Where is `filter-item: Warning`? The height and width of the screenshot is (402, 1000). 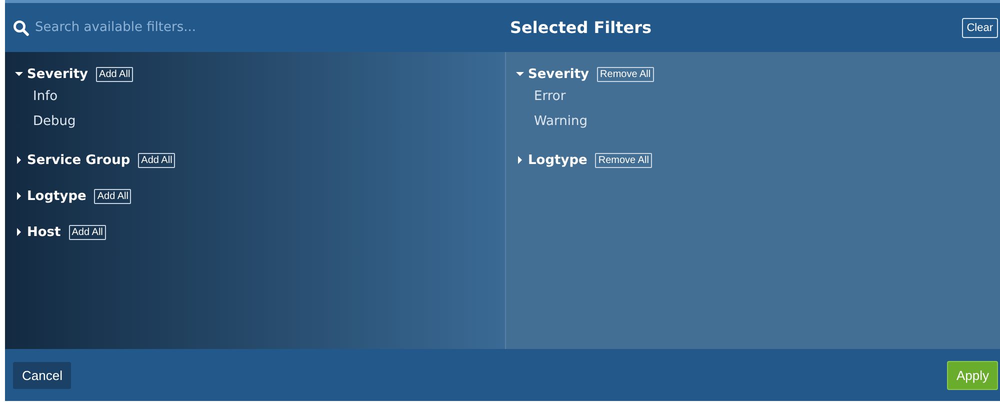 filter-item: Warning is located at coordinates (758, 121).